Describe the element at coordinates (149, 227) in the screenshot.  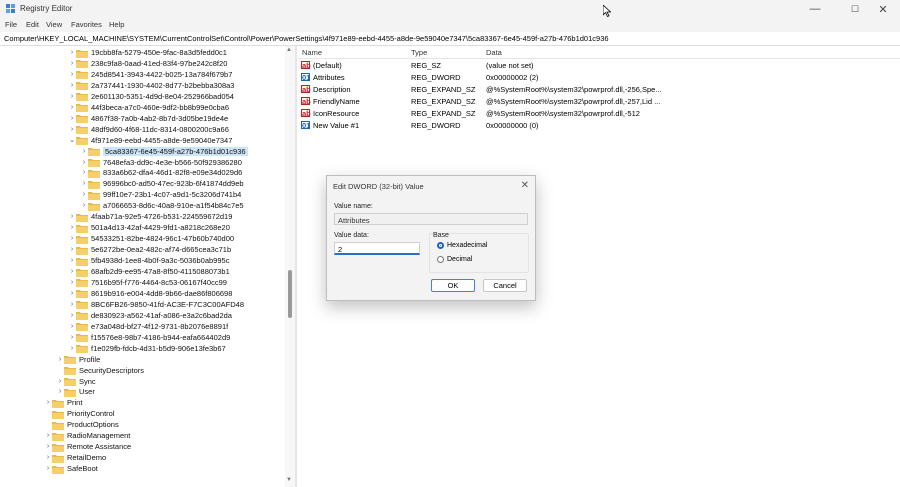
I see `tree-item: › 501a4d13-42af-4429-9fd1-a8218c268e20` at that location.